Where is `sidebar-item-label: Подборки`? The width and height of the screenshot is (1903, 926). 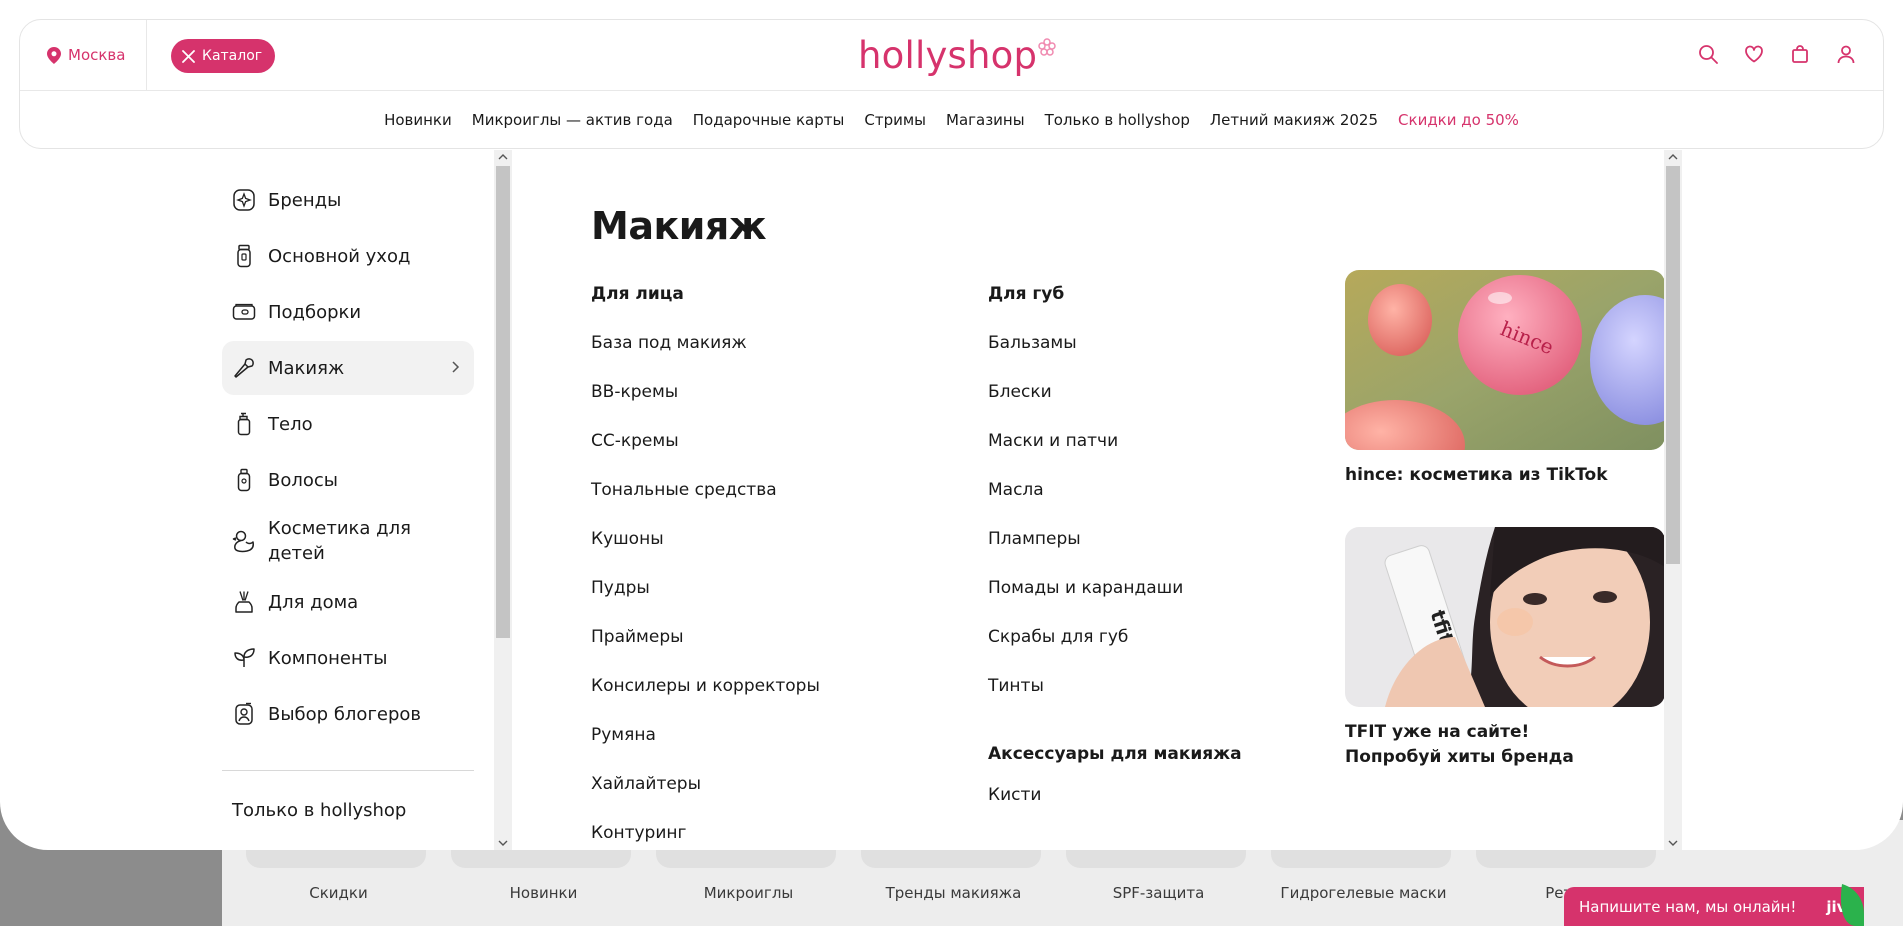 sidebar-item-label: Подборки is located at coordinates (315, 312).